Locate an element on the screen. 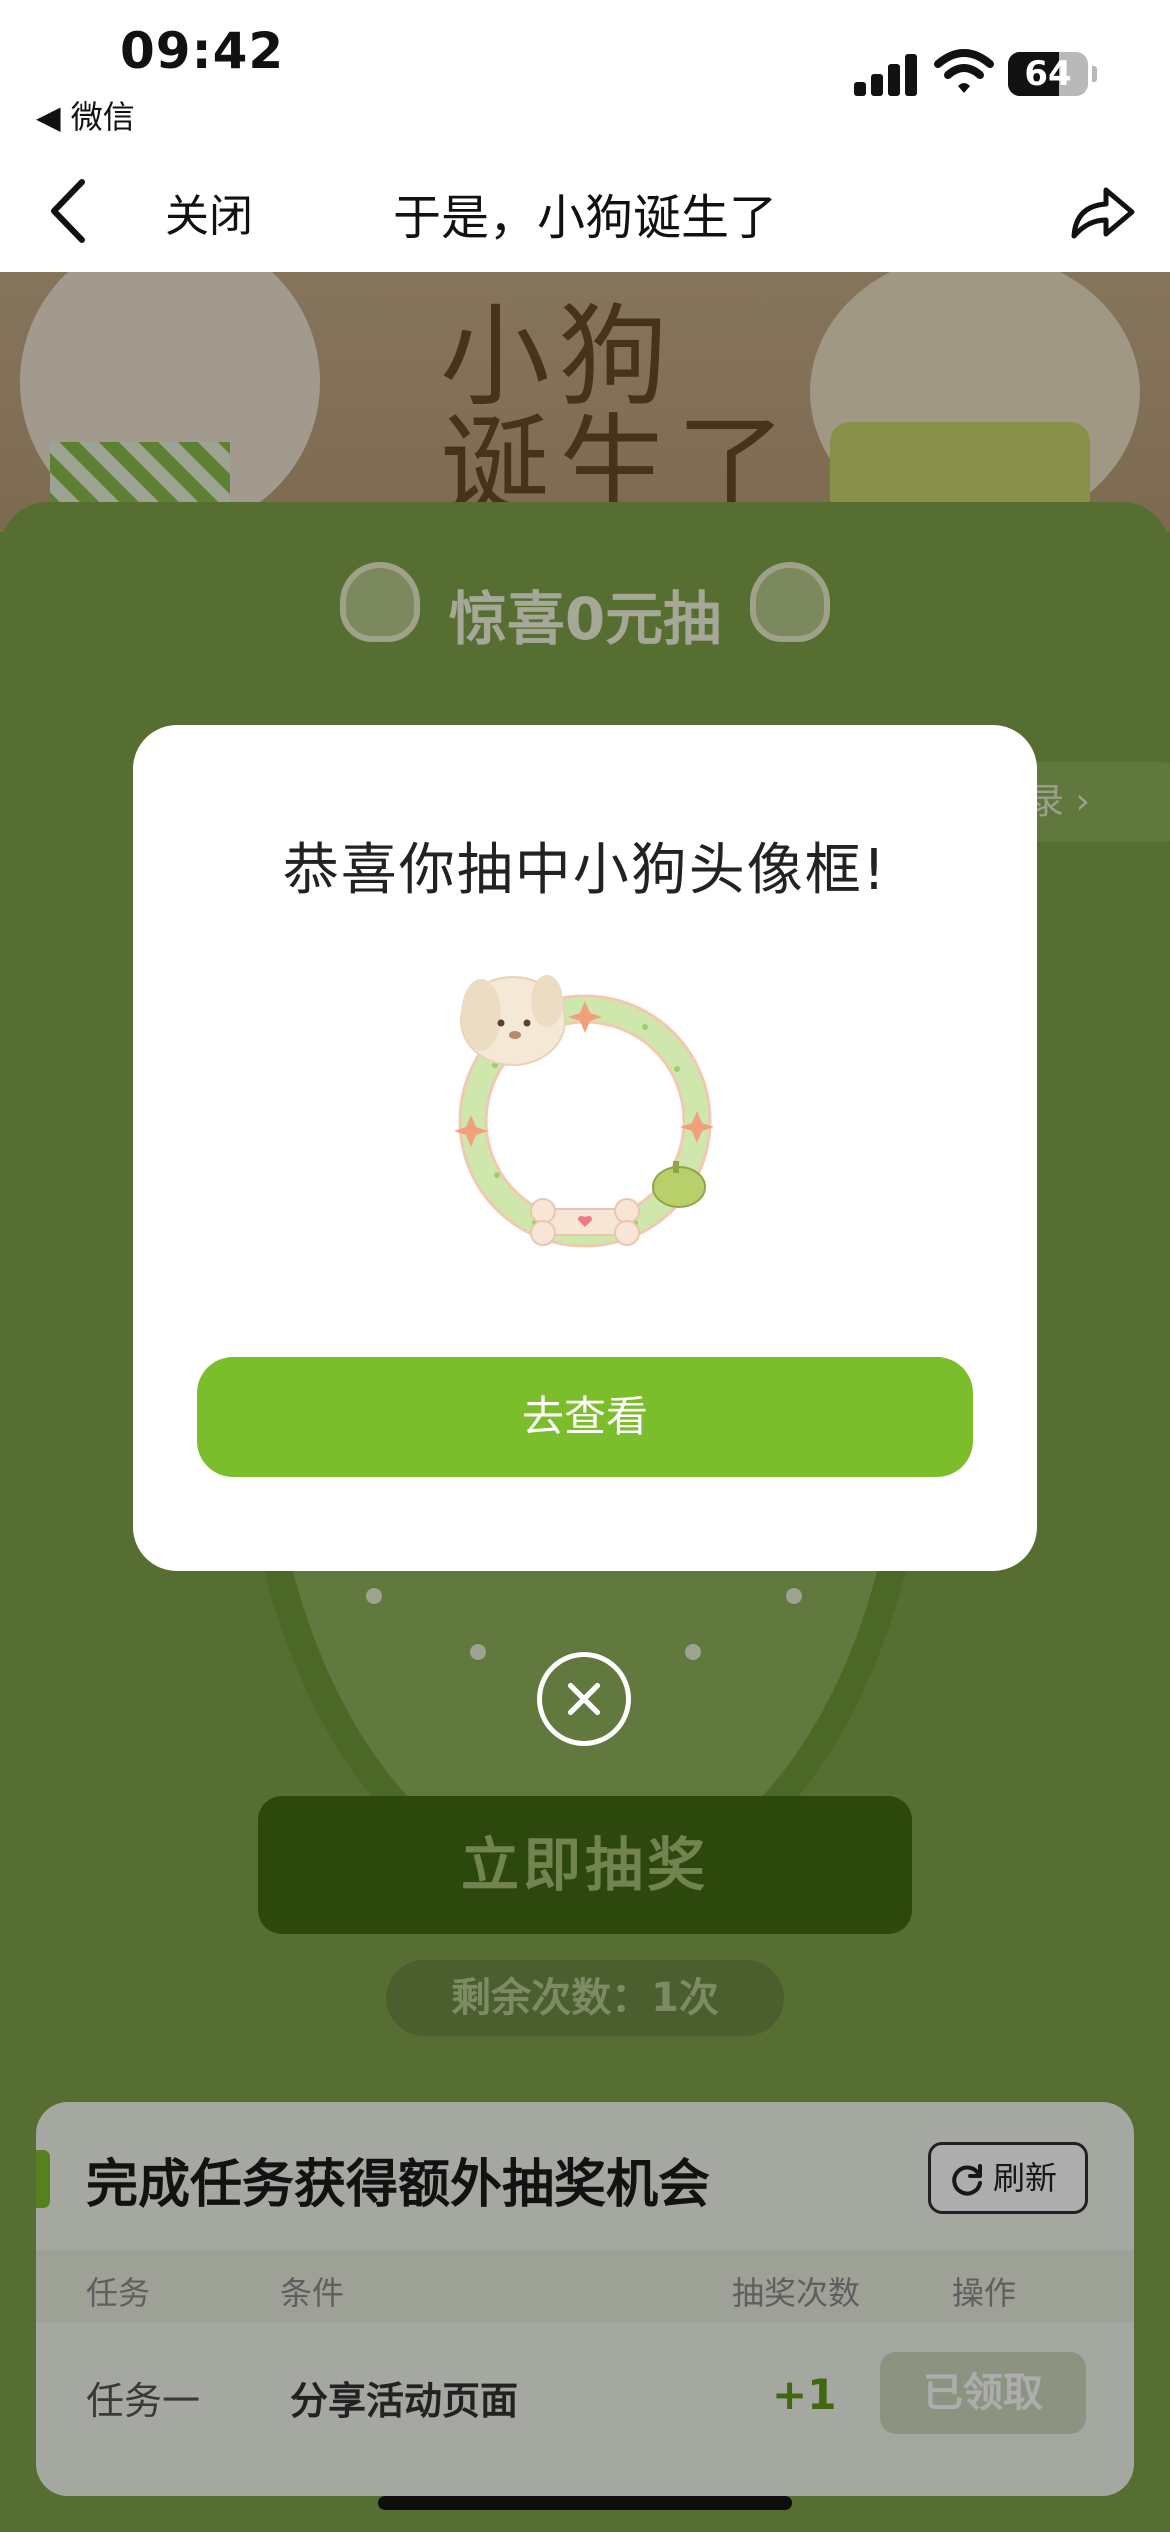 This screenshot has width=1170, height=2532. status-bar: 09:42 ◀ 微信 64 is located at coordinates (585, 75).